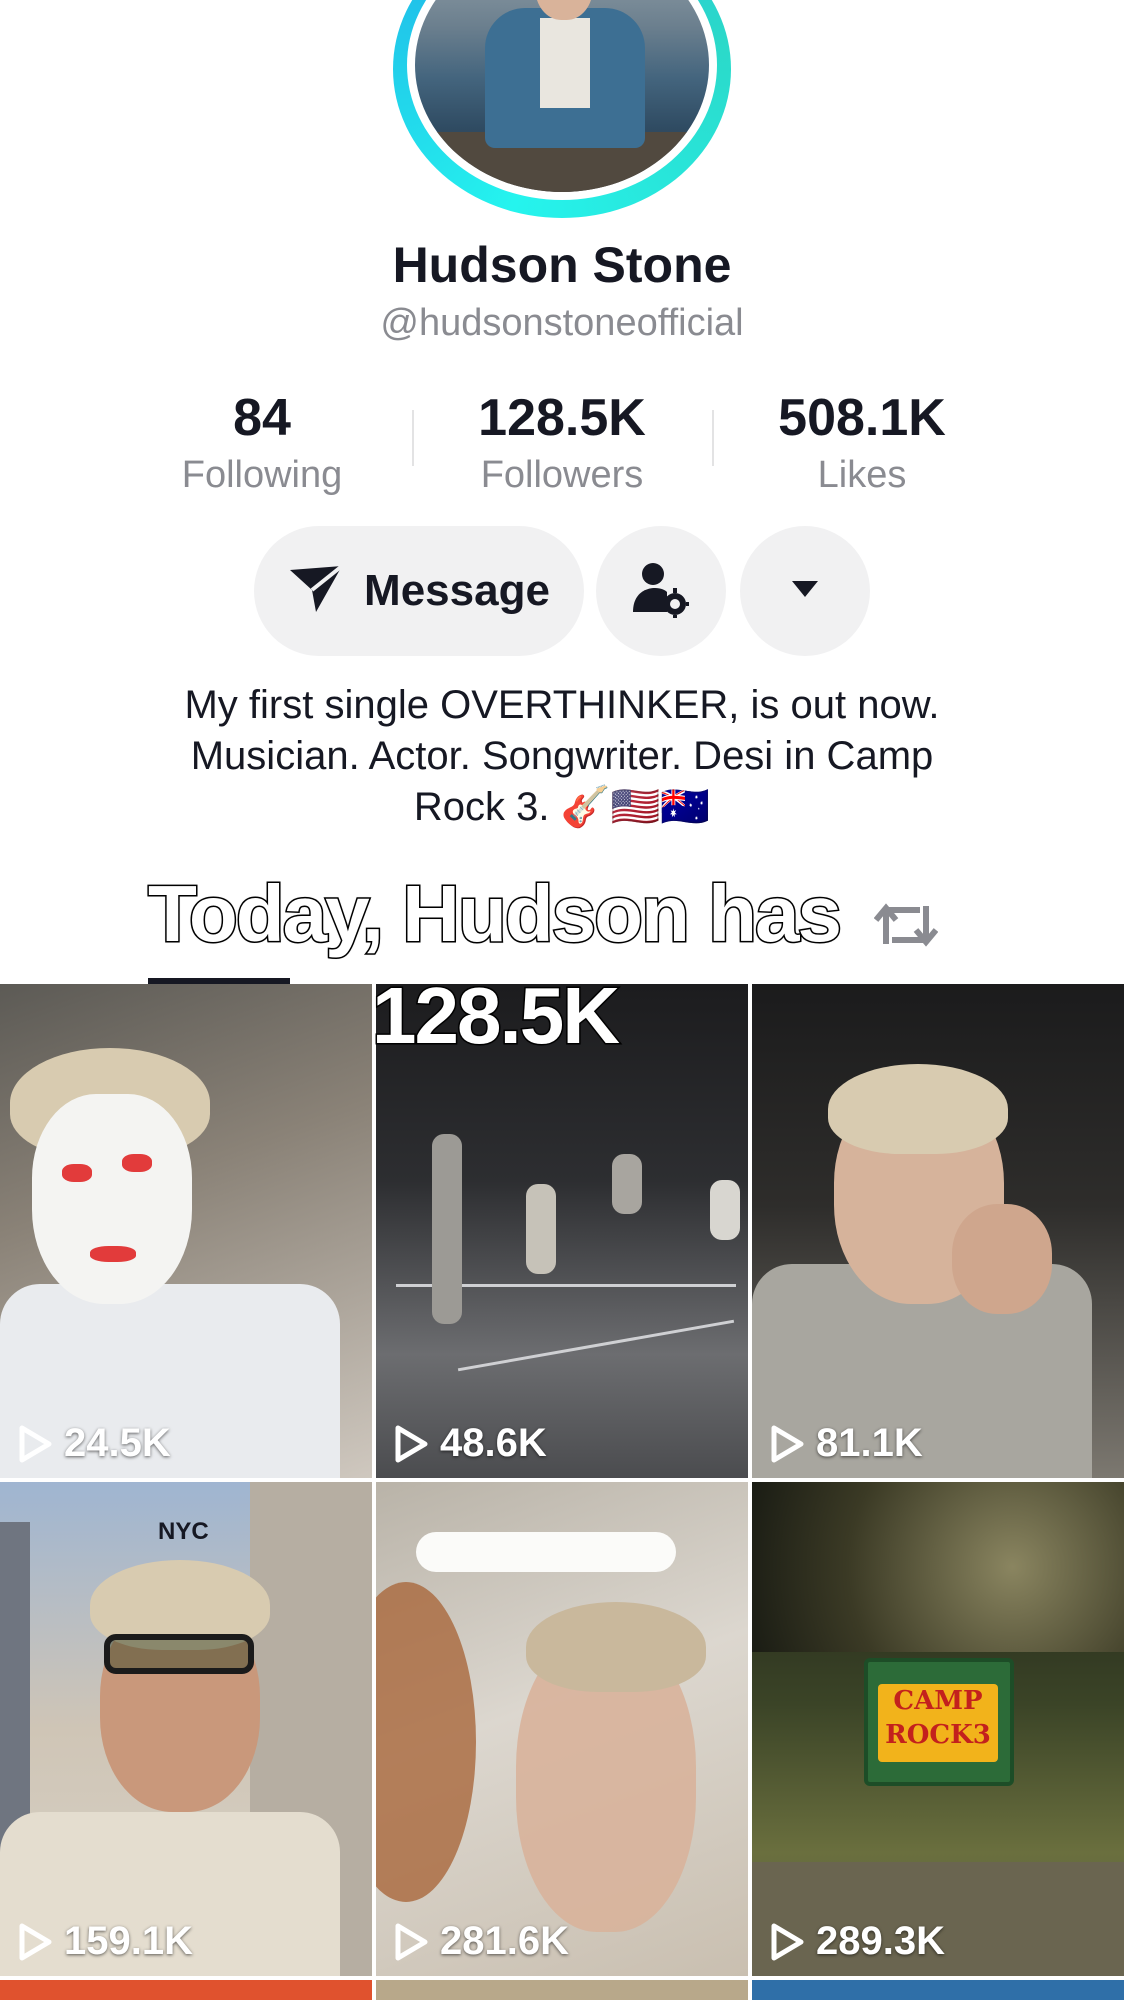  Describe the element at coordinates (562, 807) in the screenshot. I see `bio-line: Rock 3. 🎸🇺🇸🇦🇺` at that location.